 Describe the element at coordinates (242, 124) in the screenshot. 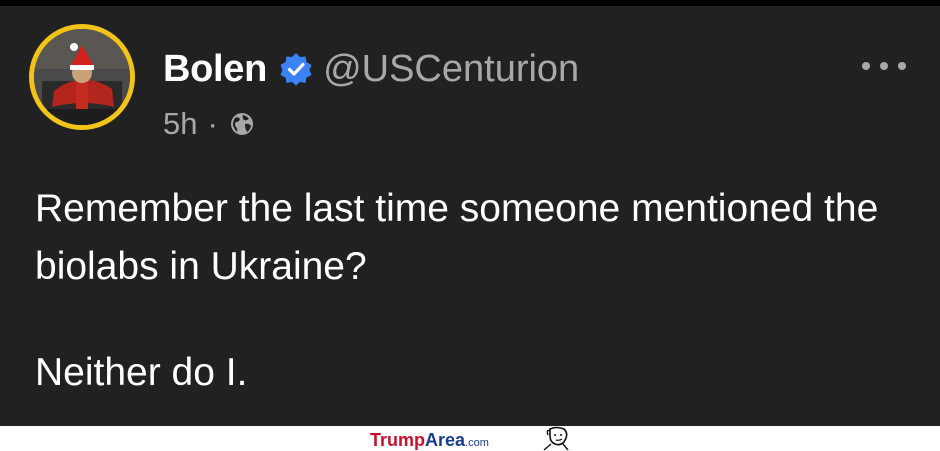

I see `globe-icon` at that location.